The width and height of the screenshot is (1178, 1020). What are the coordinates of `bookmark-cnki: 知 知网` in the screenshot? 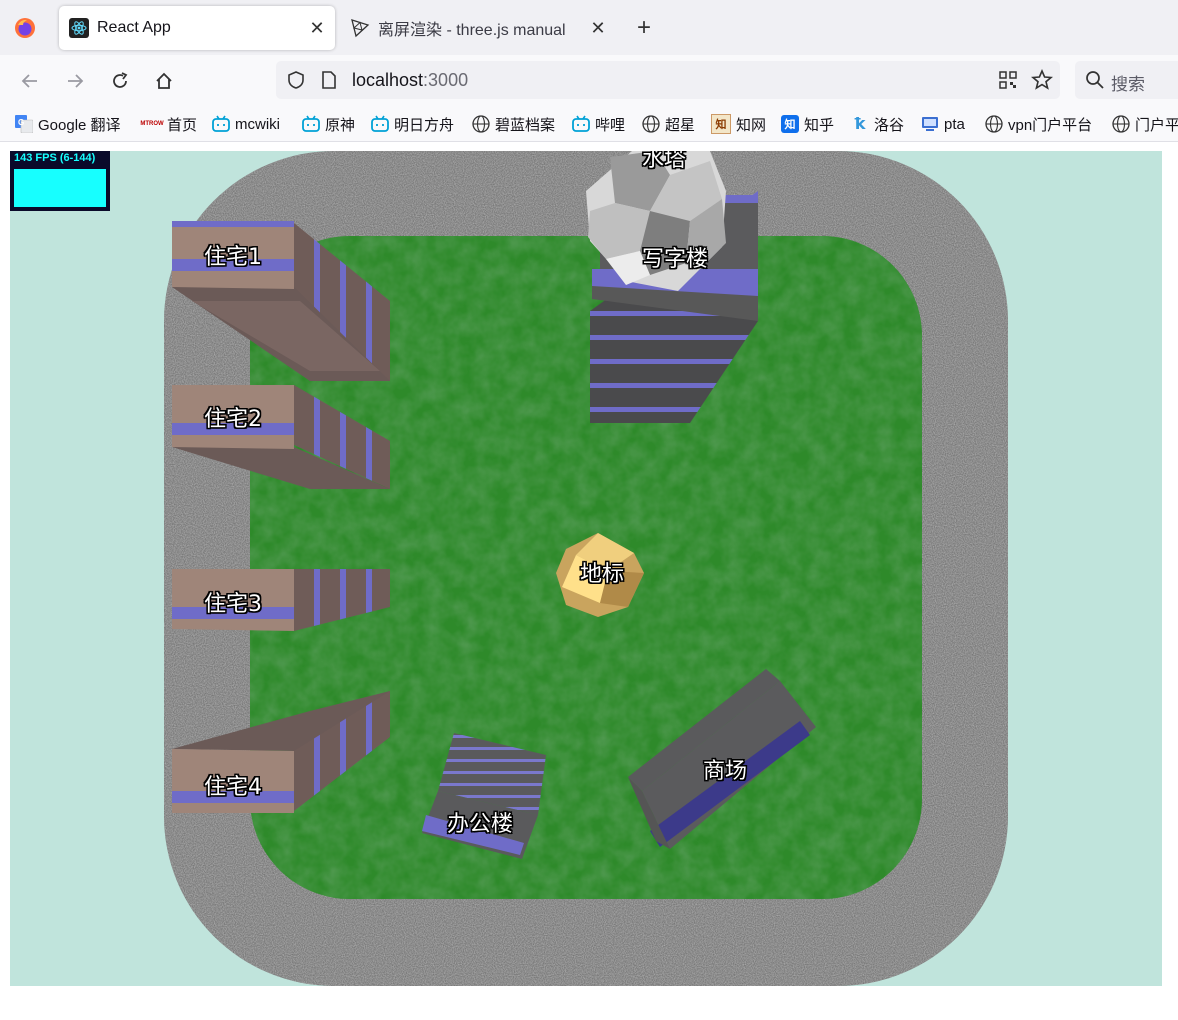 It's located at (738, 124).